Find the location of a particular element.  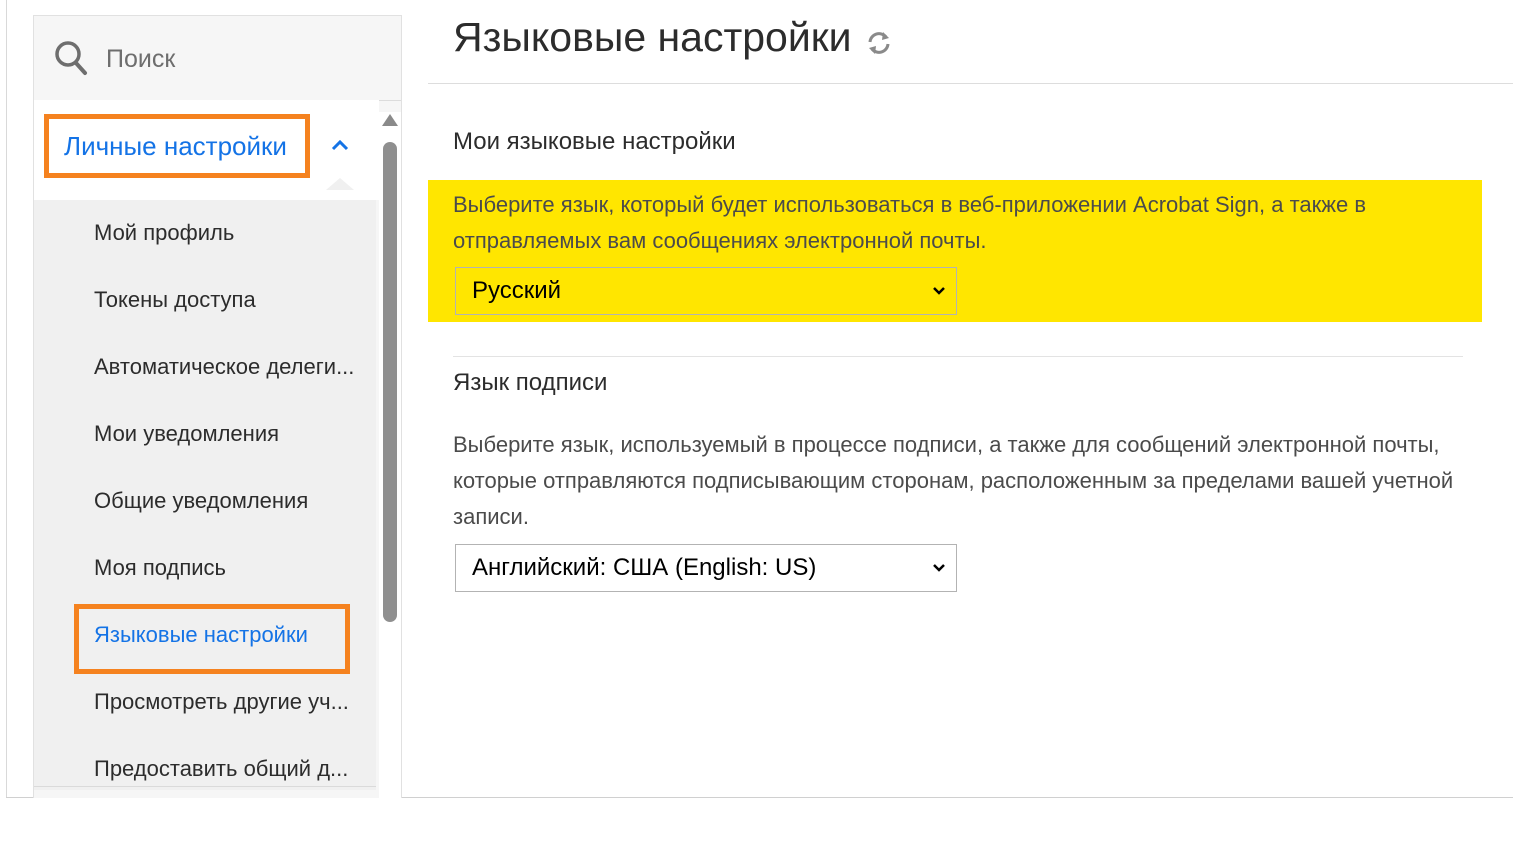

scroll-up-arrow-icon is located at coordinates (390, 120).